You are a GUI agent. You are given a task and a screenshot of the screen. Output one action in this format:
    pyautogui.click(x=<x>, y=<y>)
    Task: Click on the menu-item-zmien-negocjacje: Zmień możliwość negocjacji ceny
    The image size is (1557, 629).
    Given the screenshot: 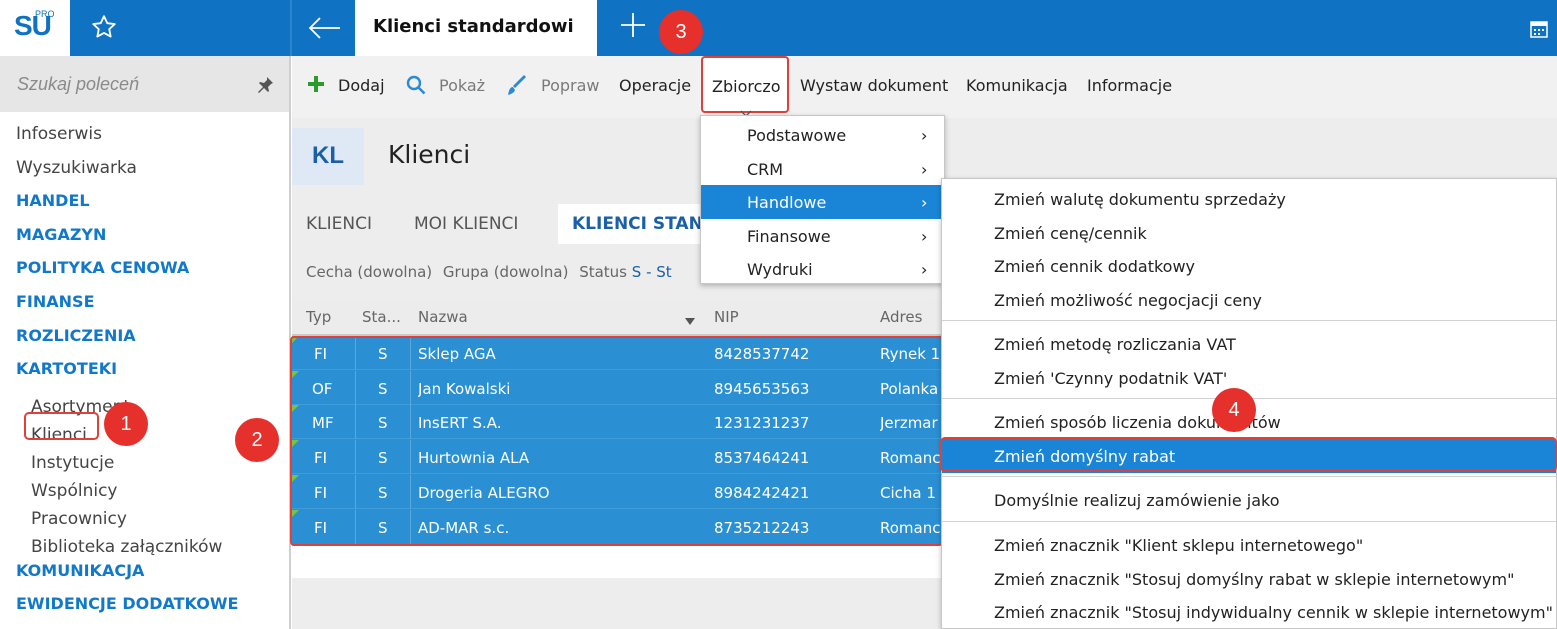 What is the action you would take?
    pyautogui.click(x=1249, y=300)
    